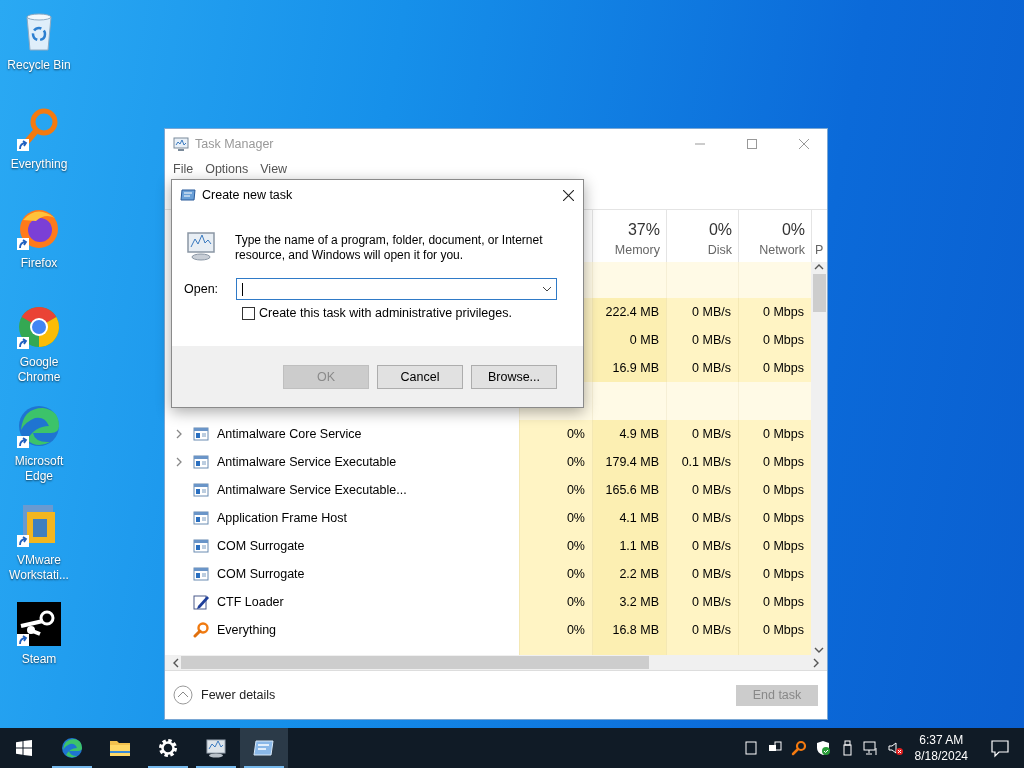 Image resolution: width=1024 pixels, height=768 pixels. Describe the element at coordinates (238, 695) in the screenshot. I see `fewer-details-link: Fewer details` at that location.